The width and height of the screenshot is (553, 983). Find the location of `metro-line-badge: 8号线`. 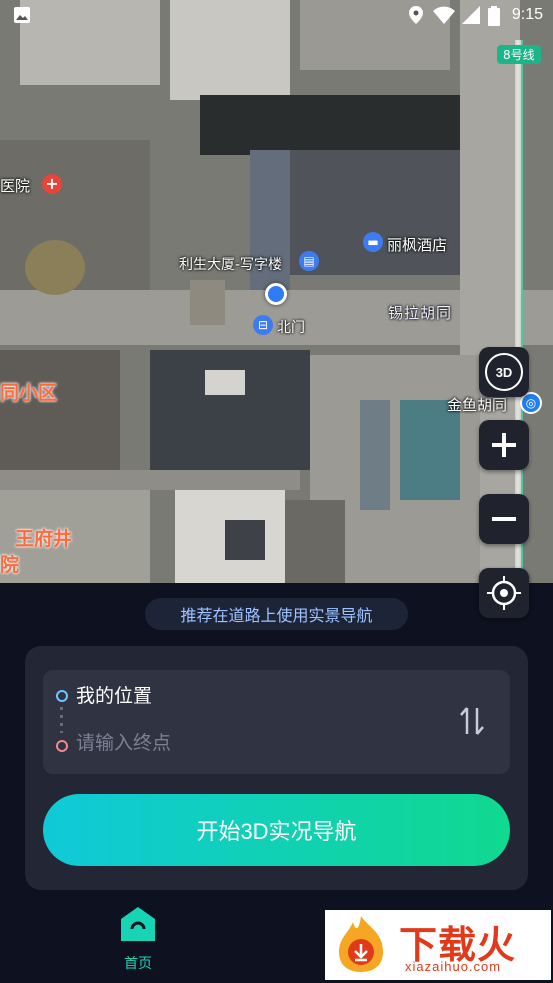

metro-line-badge: 8号线 is located at coordinates (519, 54).